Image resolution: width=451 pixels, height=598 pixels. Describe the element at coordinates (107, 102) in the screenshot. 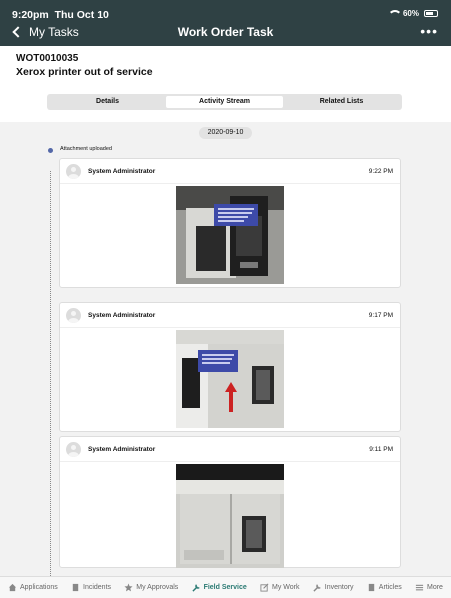

I see `tab-details: Details` at that location.